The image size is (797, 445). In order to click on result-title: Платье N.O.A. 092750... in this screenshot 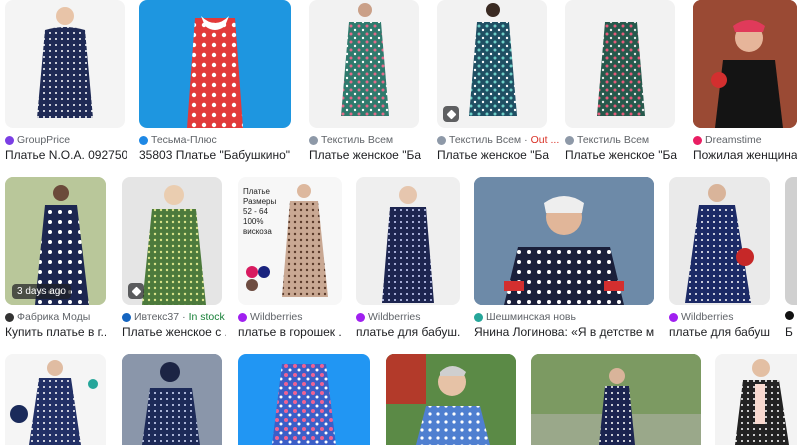, I will do `click(66, 155)`.